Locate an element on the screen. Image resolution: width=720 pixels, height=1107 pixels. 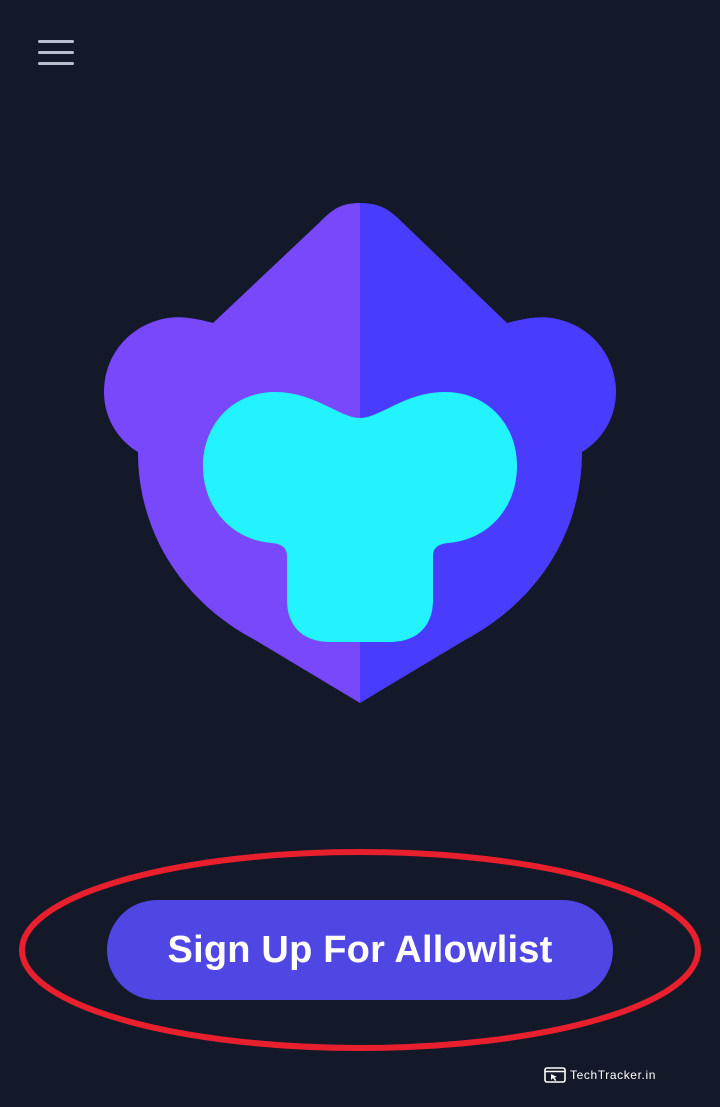
watermark: TechTracker.in is located at coordinates (600, 1075).